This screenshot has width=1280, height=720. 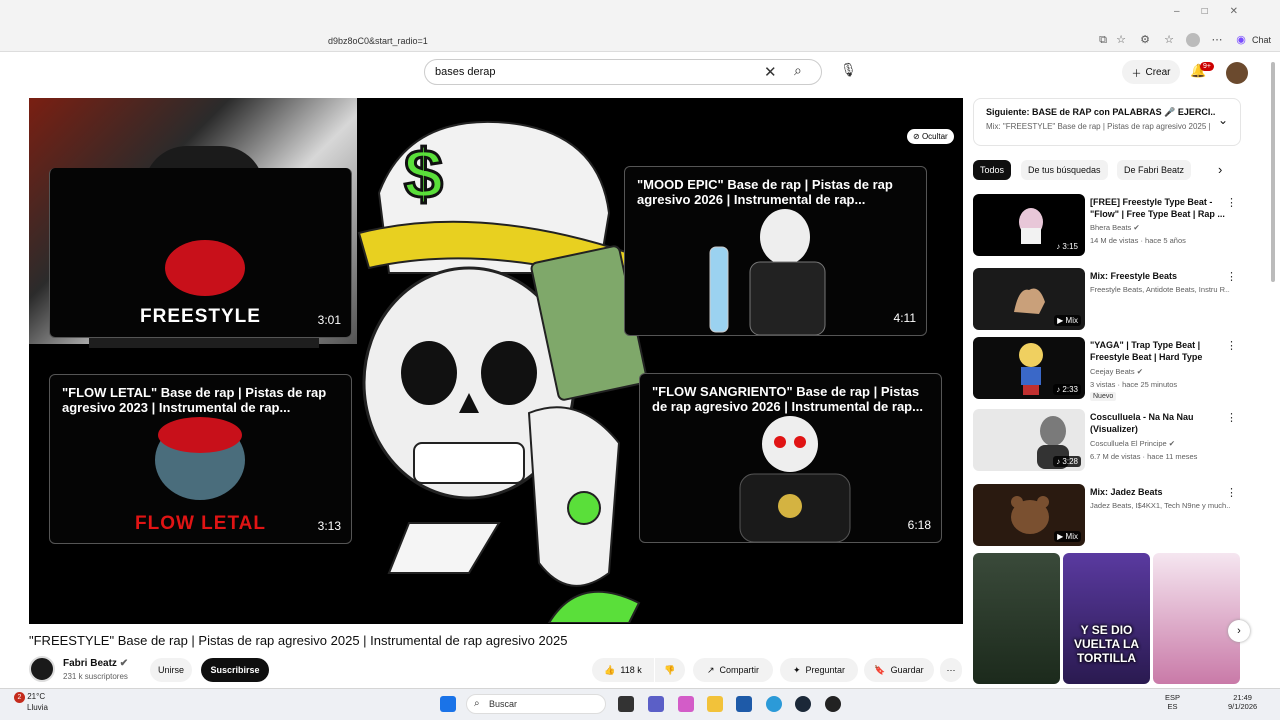 I want to click on taskbar-search: ⌕ Buscar, so click(x=536, y=704).